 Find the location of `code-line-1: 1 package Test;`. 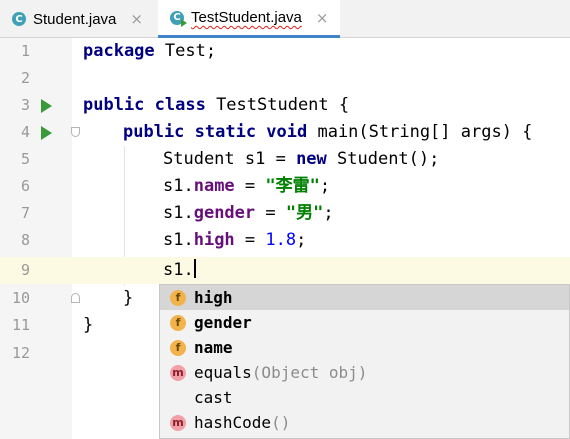

code-line-1: 1 package Test; is located at coordinates (285, 51).